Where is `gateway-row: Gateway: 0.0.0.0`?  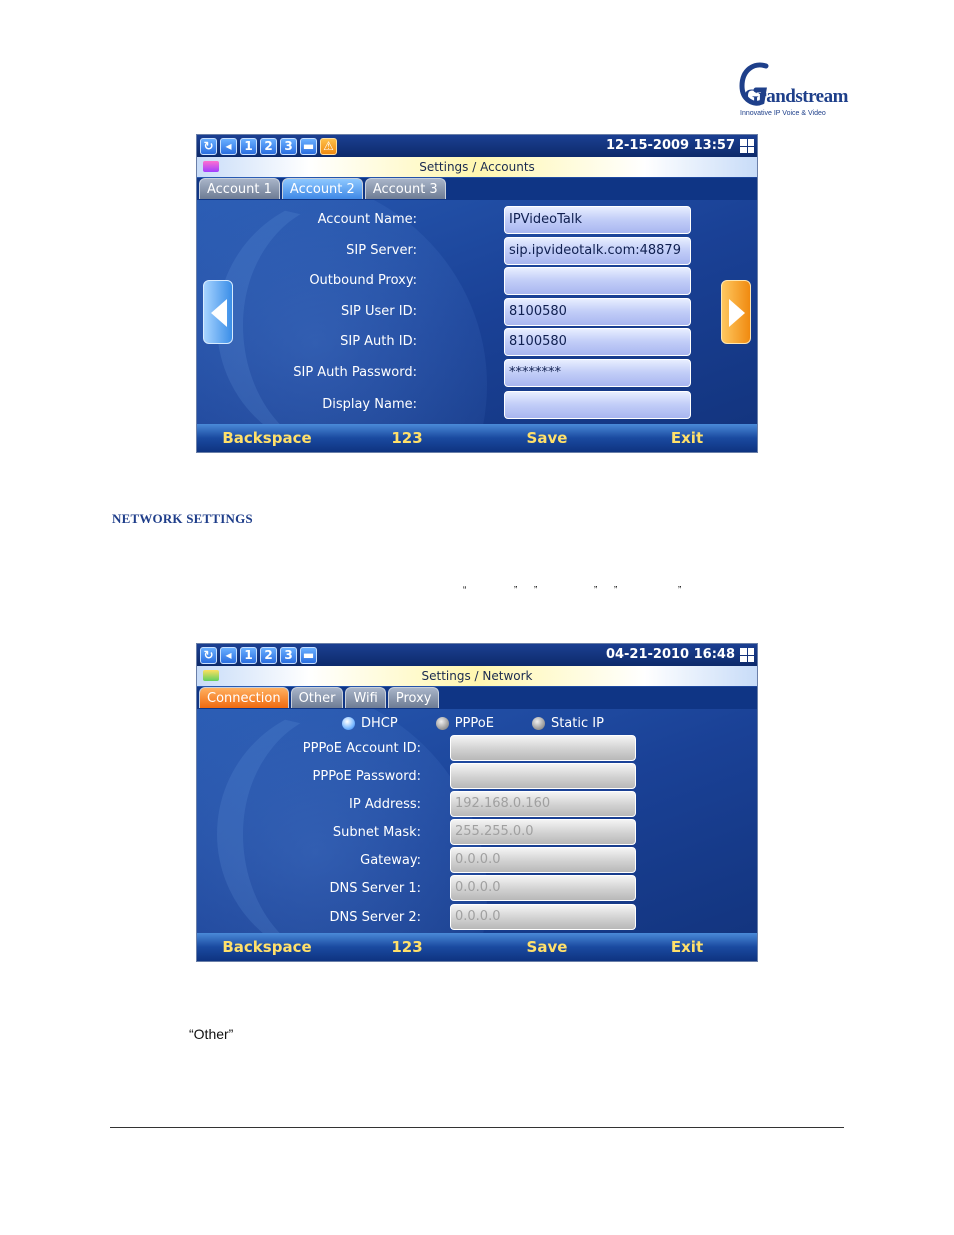 gateway-row: Gateway: 0.0.0.0 is located at coordinates (477, 862).